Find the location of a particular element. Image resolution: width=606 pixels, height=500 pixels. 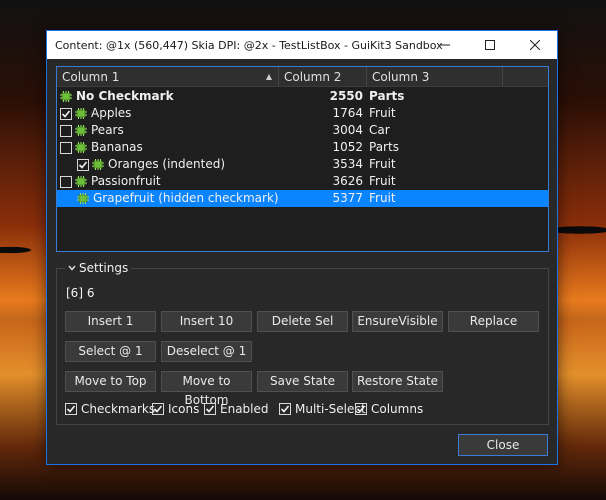

checkmarks-checkbox: Checkmarks is located at coordinates (110, 409).